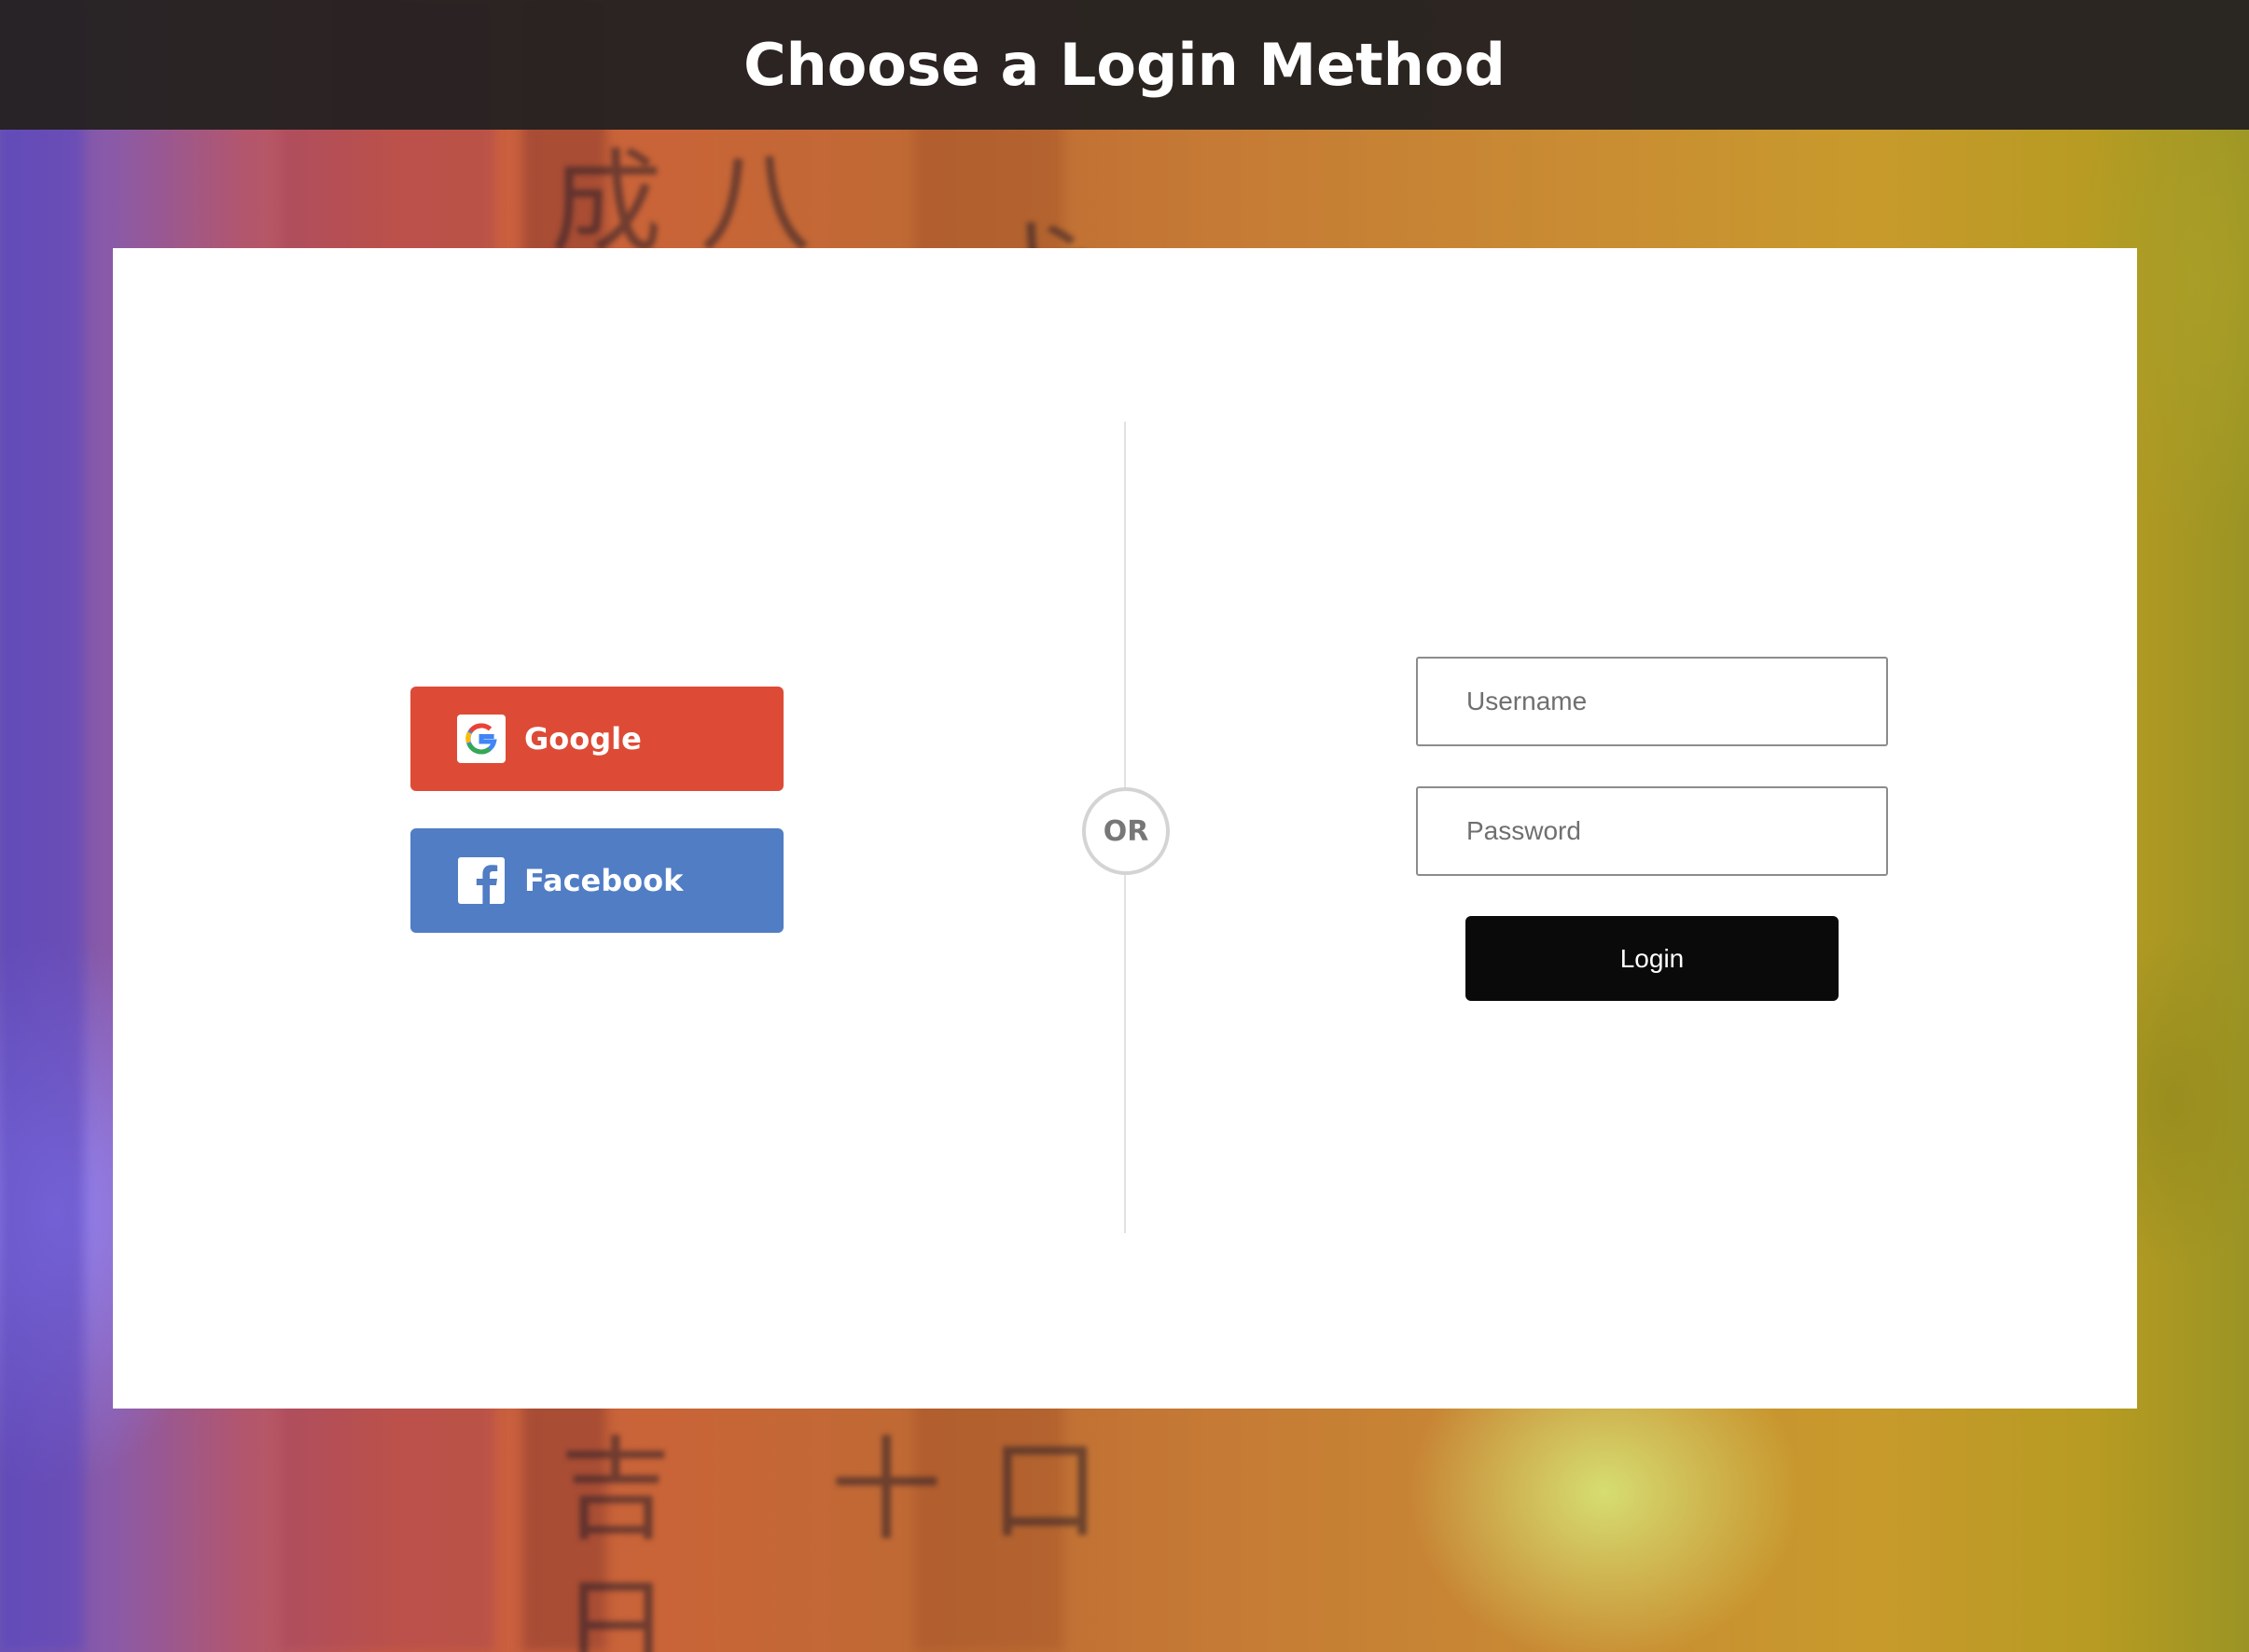 The image size is (2249, 1652). Describe the element at coordinates (1652, 959) in the screenshot. I see `login-button: Login` at that location.